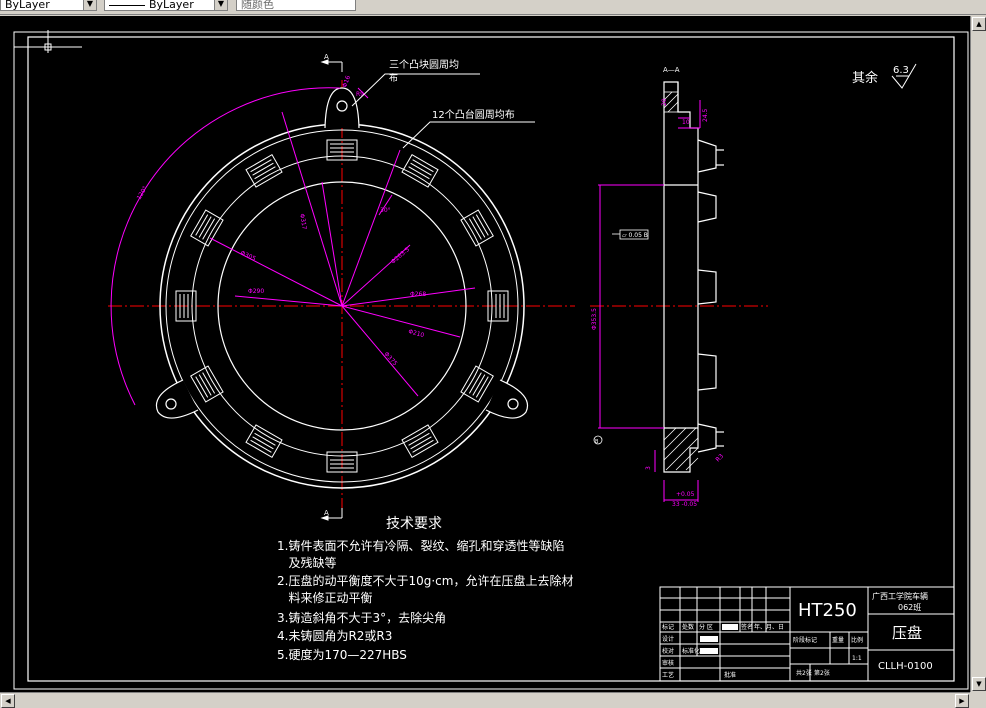 This screenshot has width=986, height=708. What do you see at coordinates (248, 255) in the screenshot?
I see `dim-inner-dia: Φ305` at bounding box center [248, 255].